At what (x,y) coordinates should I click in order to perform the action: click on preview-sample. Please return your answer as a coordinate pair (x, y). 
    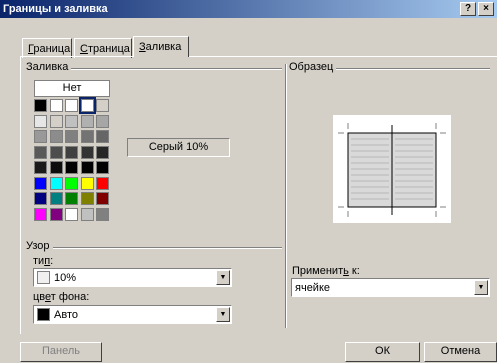
    Looking at the image, I should click on (392, 169).